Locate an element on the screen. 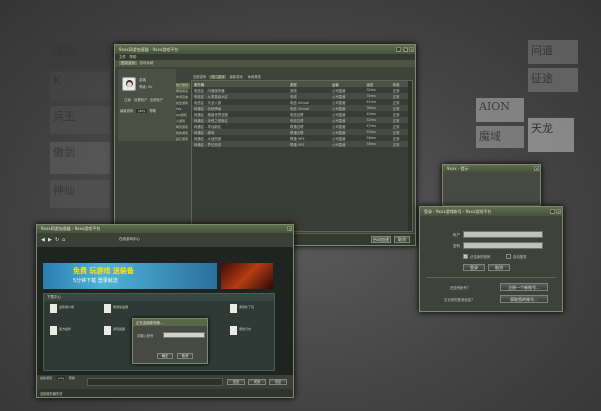 Image resolution: width=601 pixels, height=411 pixels. file-item: 游戏截图 is located at coordinates (119, 333).